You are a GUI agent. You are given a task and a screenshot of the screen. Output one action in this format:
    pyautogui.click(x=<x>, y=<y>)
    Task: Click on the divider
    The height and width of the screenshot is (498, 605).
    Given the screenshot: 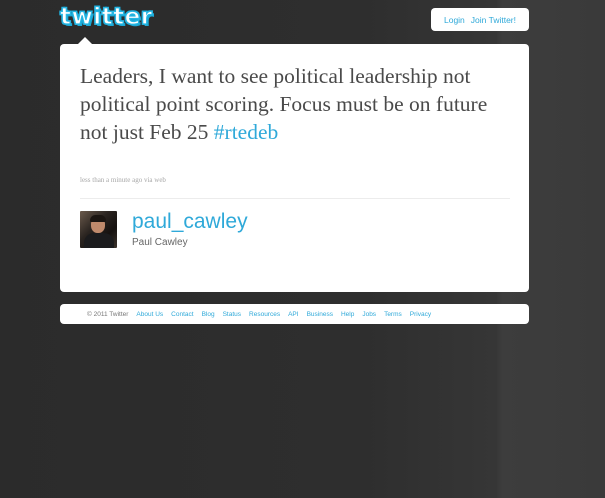 What is the action you would take?
    pyautogui.click(x=295, y=198)
    